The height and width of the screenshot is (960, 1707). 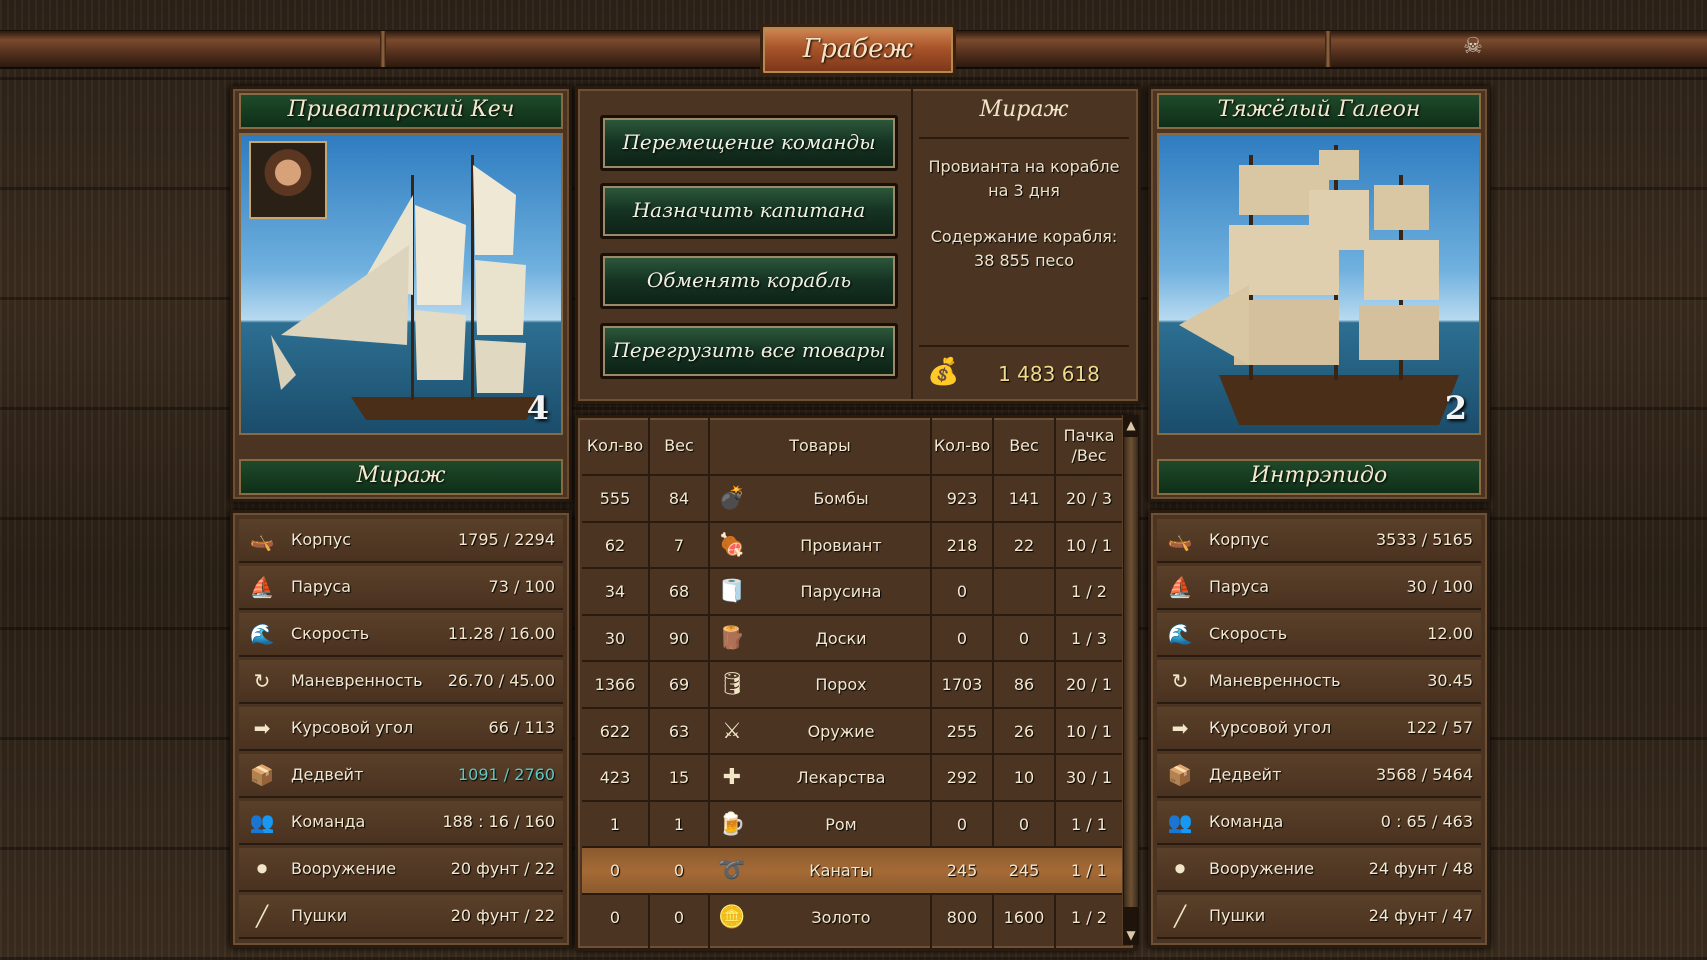 I want to click on right-ship-panel: Тяжёлый Галеон 2 Интрэпидо, so click(x=1319, y=294).